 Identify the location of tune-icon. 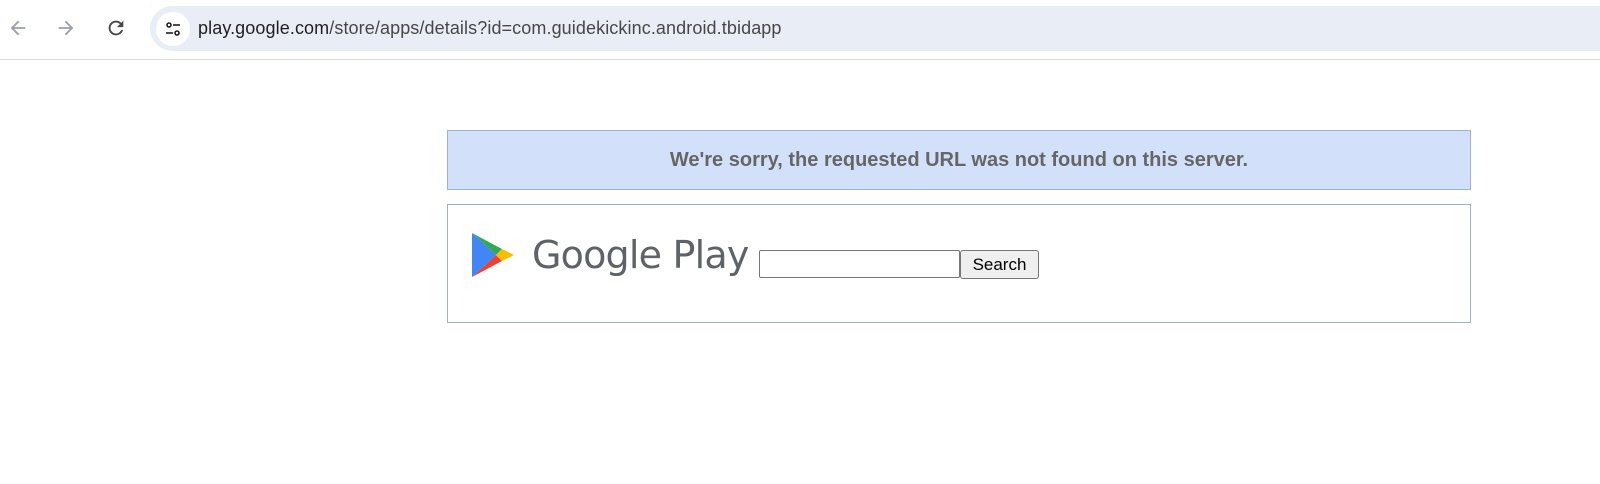
(173, 29).